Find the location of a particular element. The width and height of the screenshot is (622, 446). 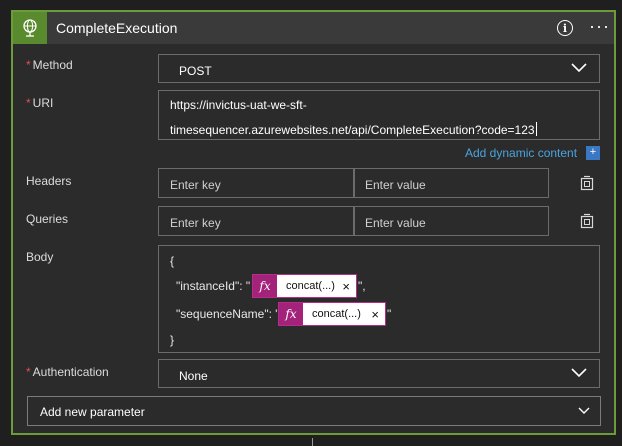

queries-key-input: Enter key is located at coordinates (256, 221).